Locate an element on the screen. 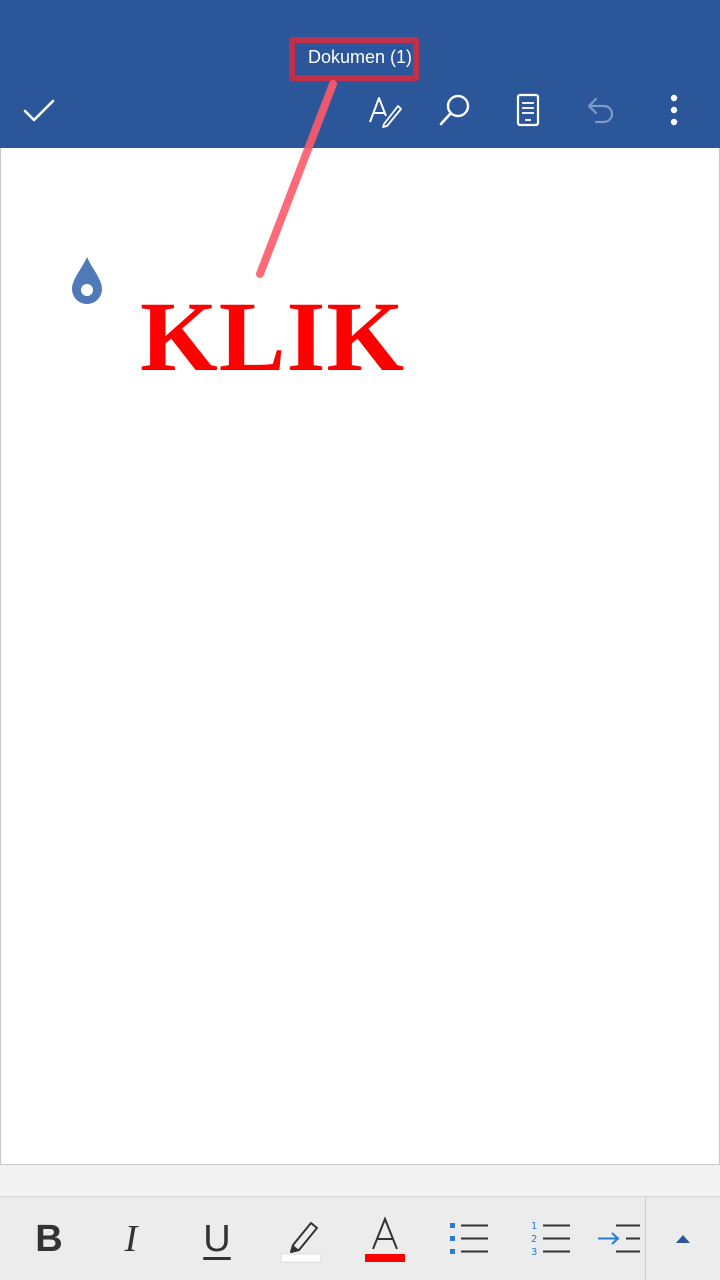 The width and height of the screenshot is (720, 1280). bold-button: B is located at coordinates (49, 1239).